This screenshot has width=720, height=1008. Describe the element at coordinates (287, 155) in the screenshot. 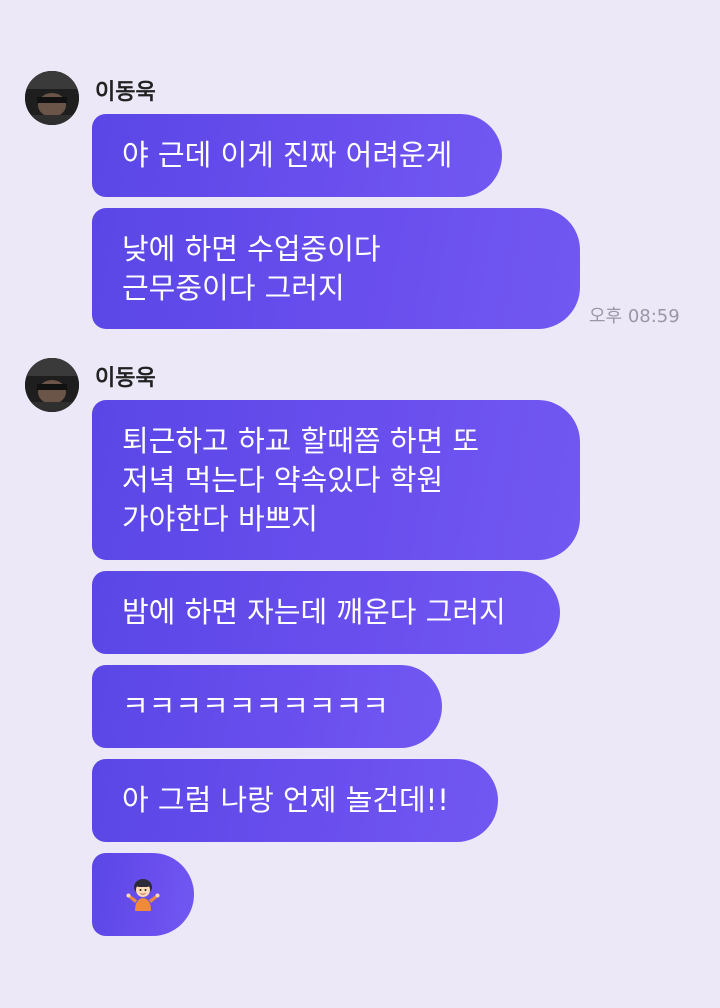

I see `message-line: 야 근데 이게 진짜 어려운게` at that location.